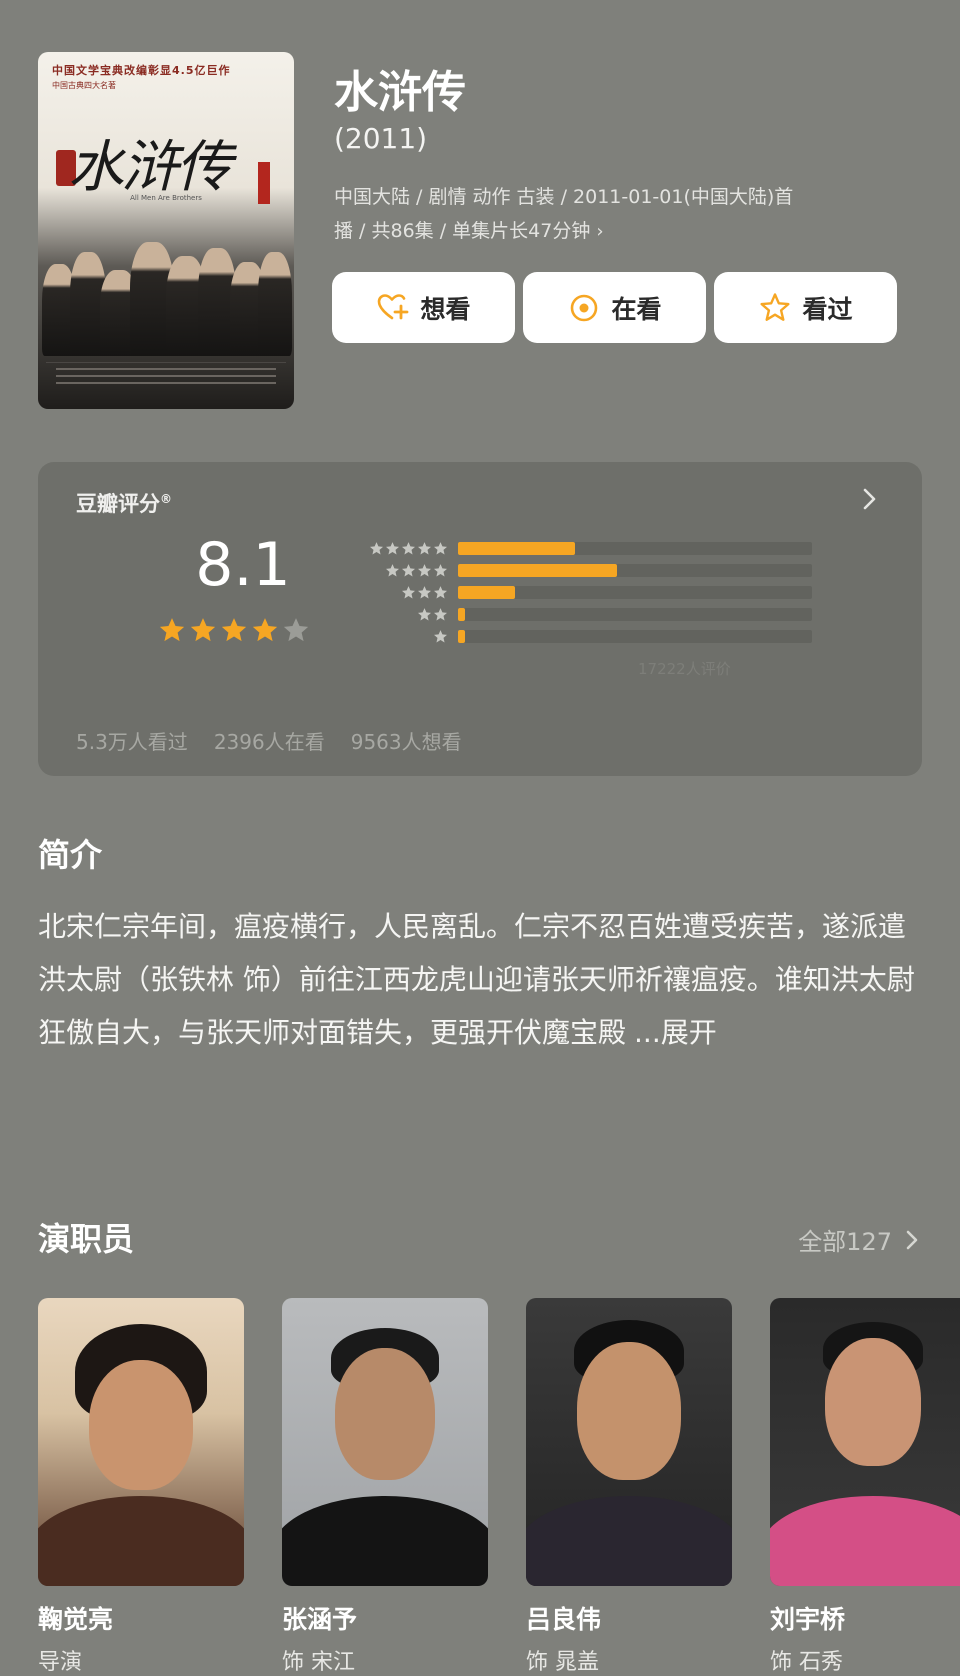 The height and width of the screenshot is (1676, 960). What do you see at coordinates (584, 308) in the screenshot?
I see `target-circle-icon` at bounding box center [584, 308].